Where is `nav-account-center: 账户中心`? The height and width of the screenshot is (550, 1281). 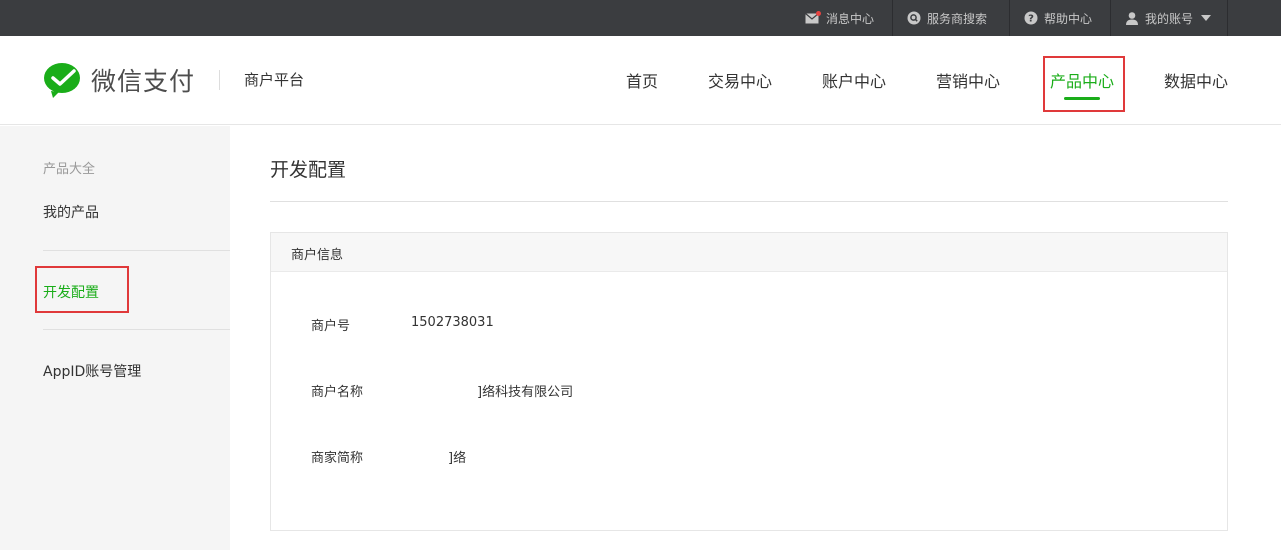 nav-account-center: 账户中心 is located at coordinates (854, 80).